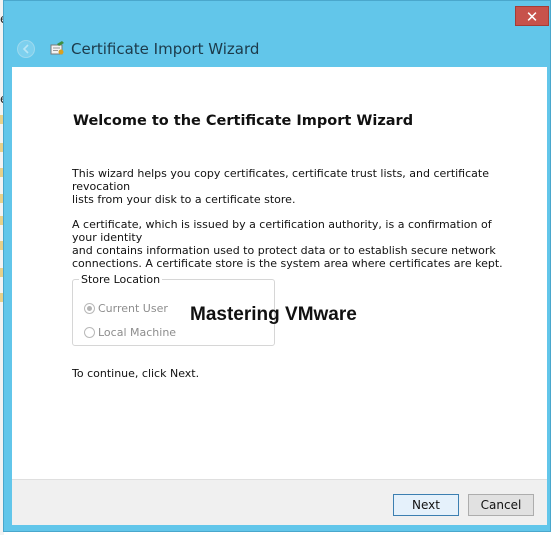 The image size is (552, 535). What do you see at coordinates (243, 121) in the screenshot?
I see `page-heading: Welcome to the Certificate Import Wizard` at bounding box center [243, 121].